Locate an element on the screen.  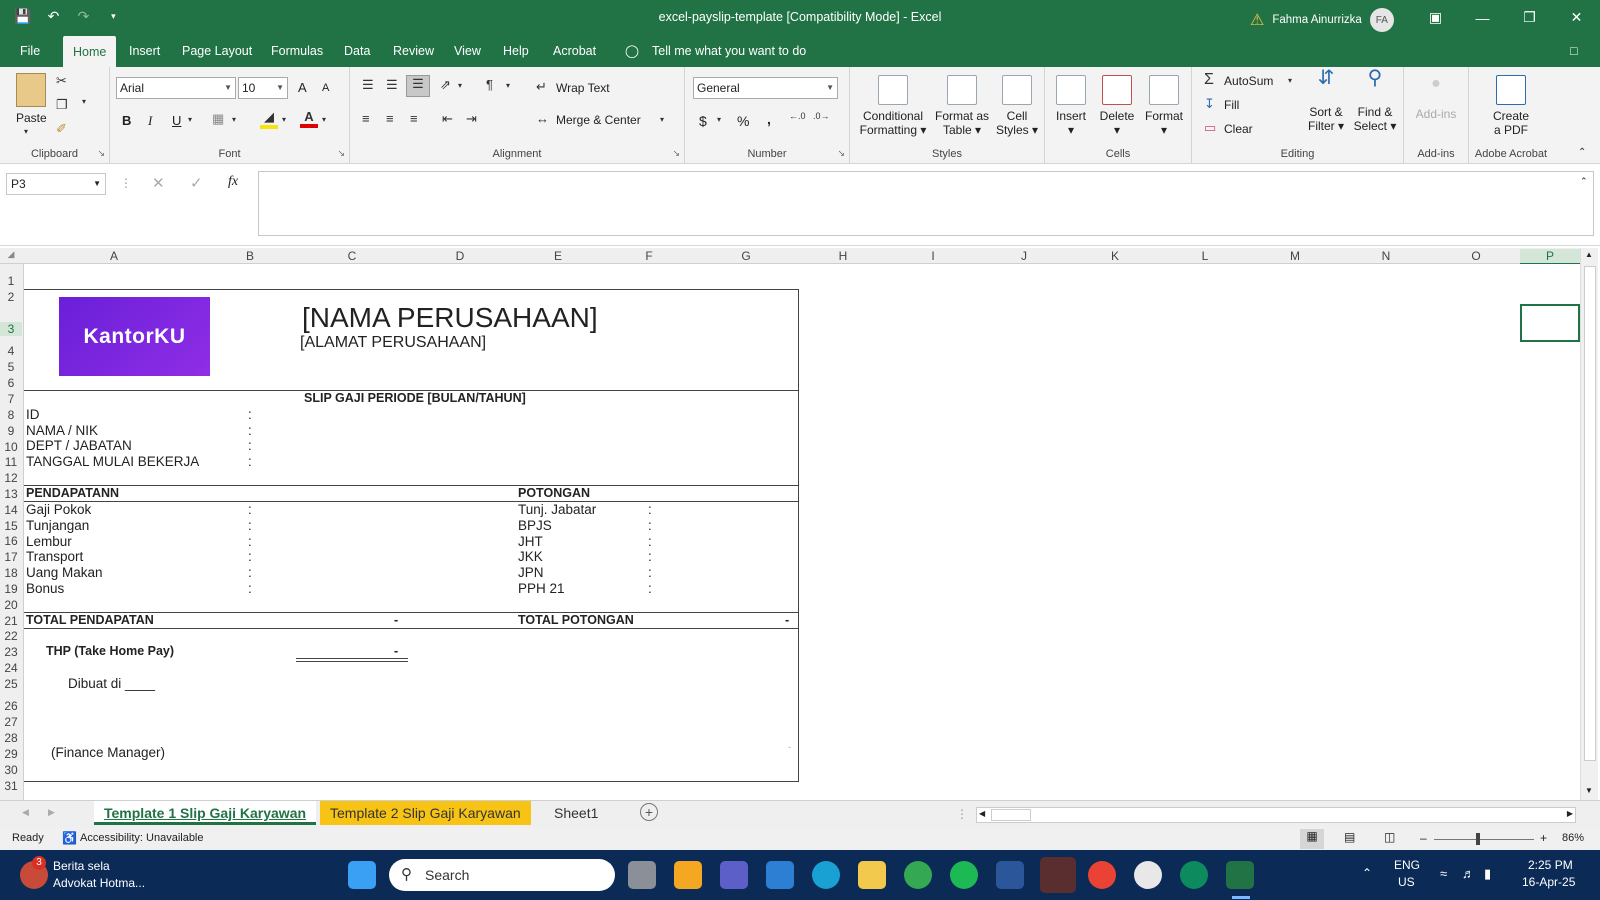
tab-formulas: Formulas is located at coordinates (297, 51).